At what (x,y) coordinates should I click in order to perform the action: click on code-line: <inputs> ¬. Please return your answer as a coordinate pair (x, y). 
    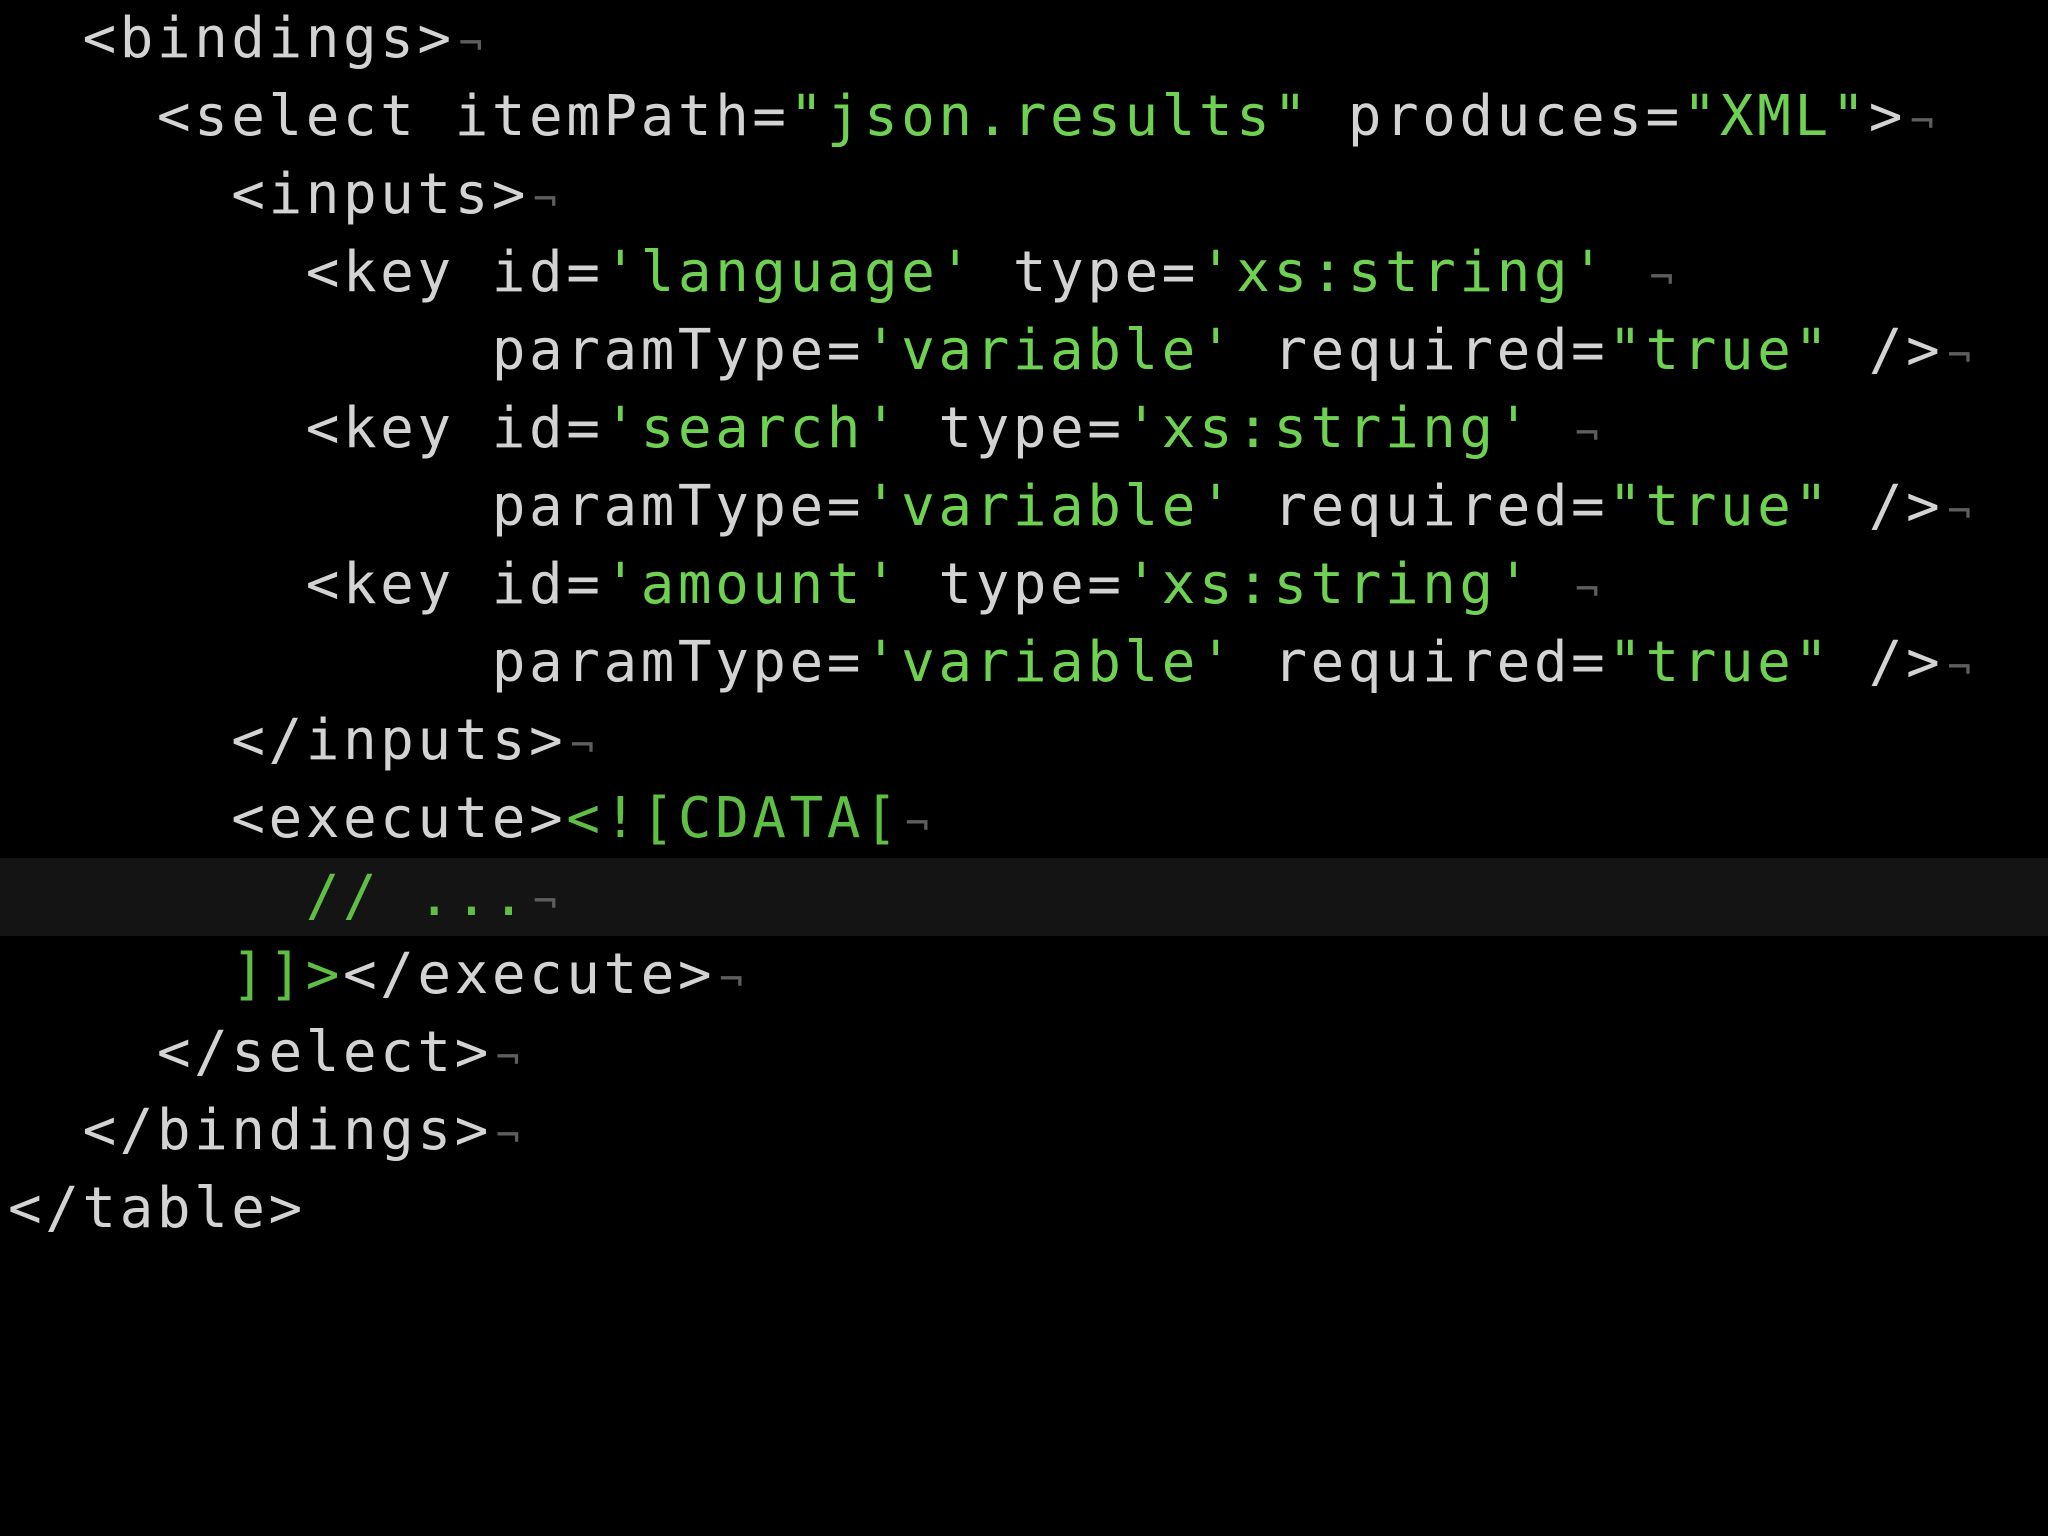
    Looking at the image, I should click on (1024, 195).